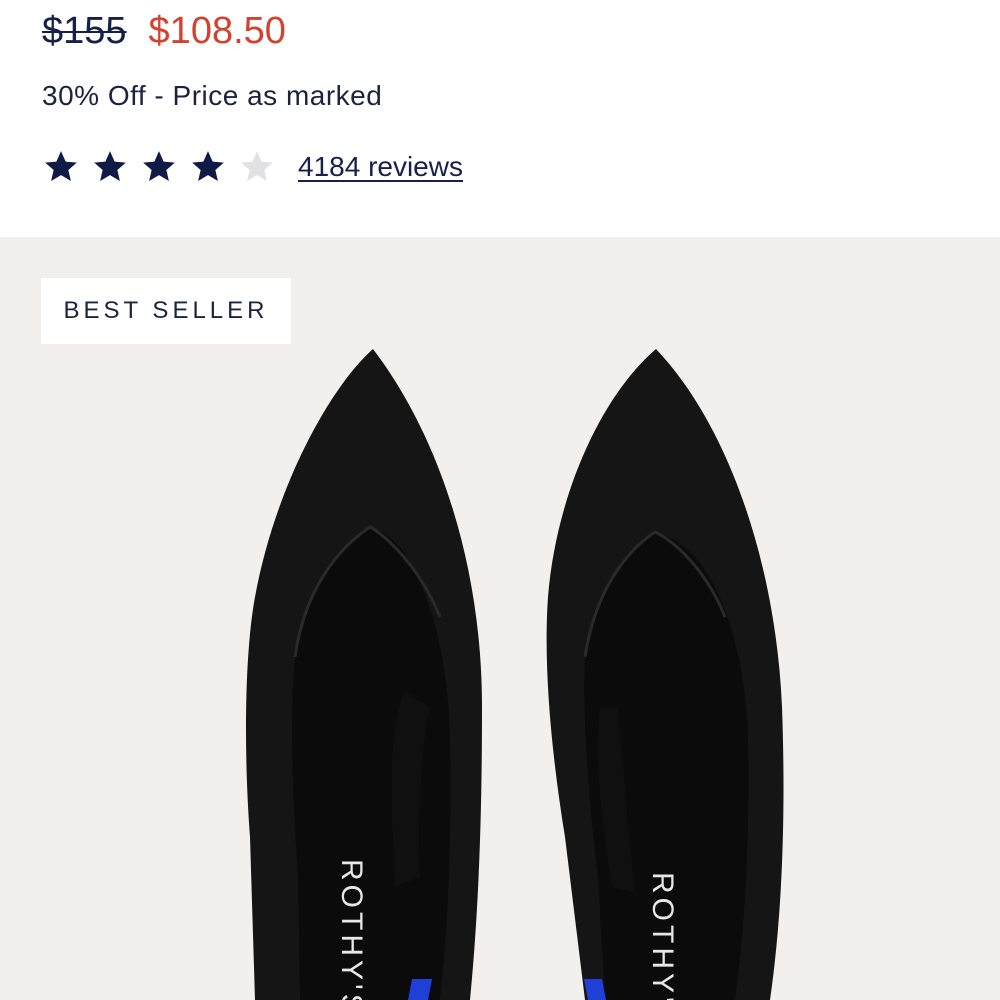 The height and width of the screenshot is (1000, 1000). I want to click on rating-row: 4184 reviews, so click(252, 167).